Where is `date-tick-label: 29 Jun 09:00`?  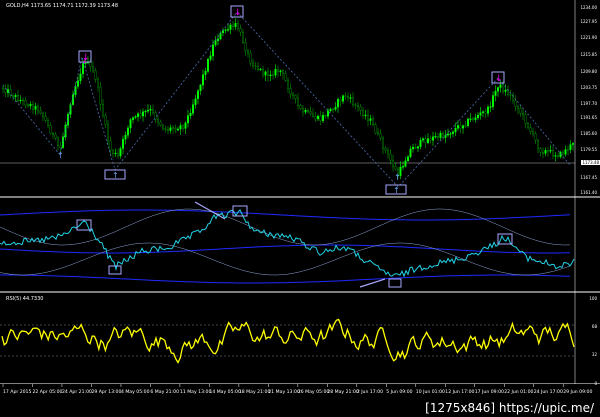 date-tick-label: 29 Jun 09:00 is located at coordinates (577, 392).